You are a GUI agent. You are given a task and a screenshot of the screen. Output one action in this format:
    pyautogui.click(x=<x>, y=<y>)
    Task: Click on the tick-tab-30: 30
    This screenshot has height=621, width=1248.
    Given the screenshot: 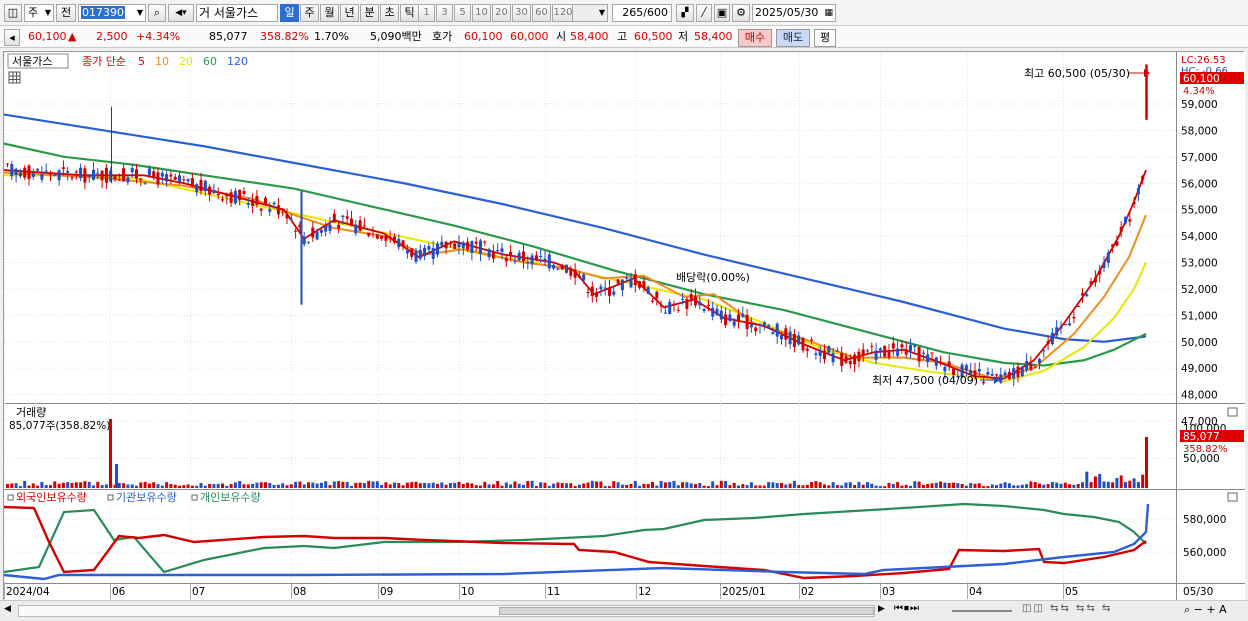 What is the action you would take?
    pyautogui.click(x=521, y=13)
    